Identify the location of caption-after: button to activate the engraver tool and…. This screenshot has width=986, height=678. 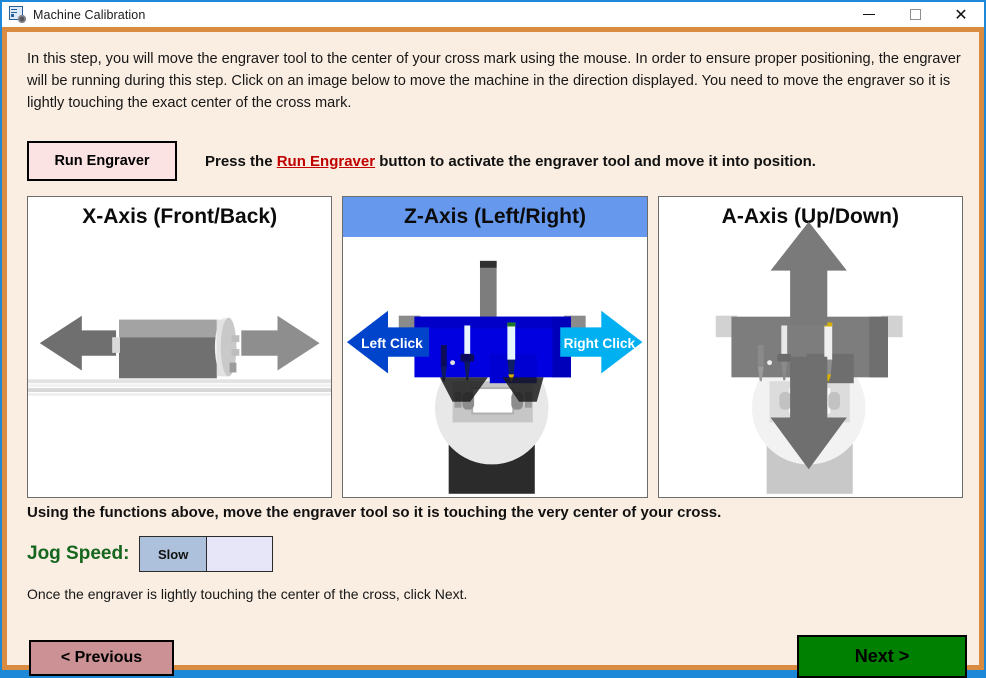
(595, 161).